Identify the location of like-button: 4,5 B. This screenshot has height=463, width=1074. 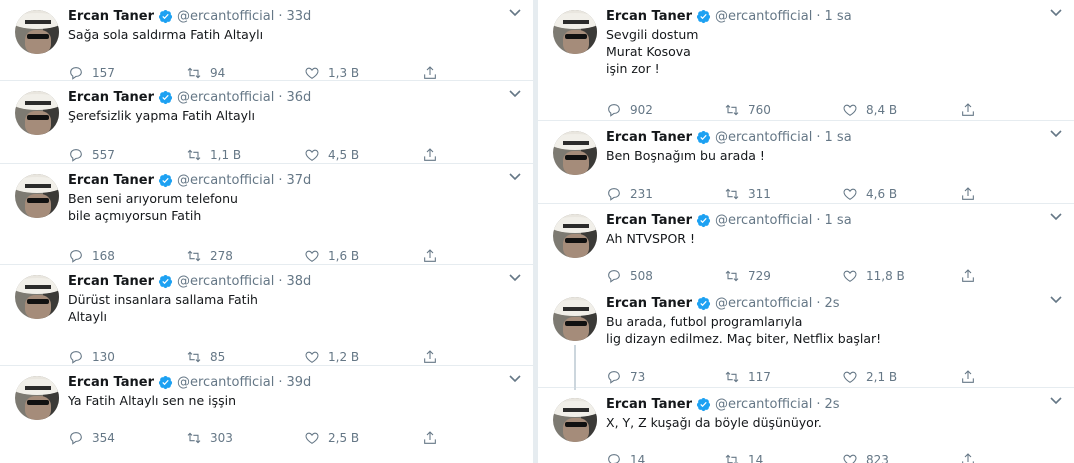
(363, 155).